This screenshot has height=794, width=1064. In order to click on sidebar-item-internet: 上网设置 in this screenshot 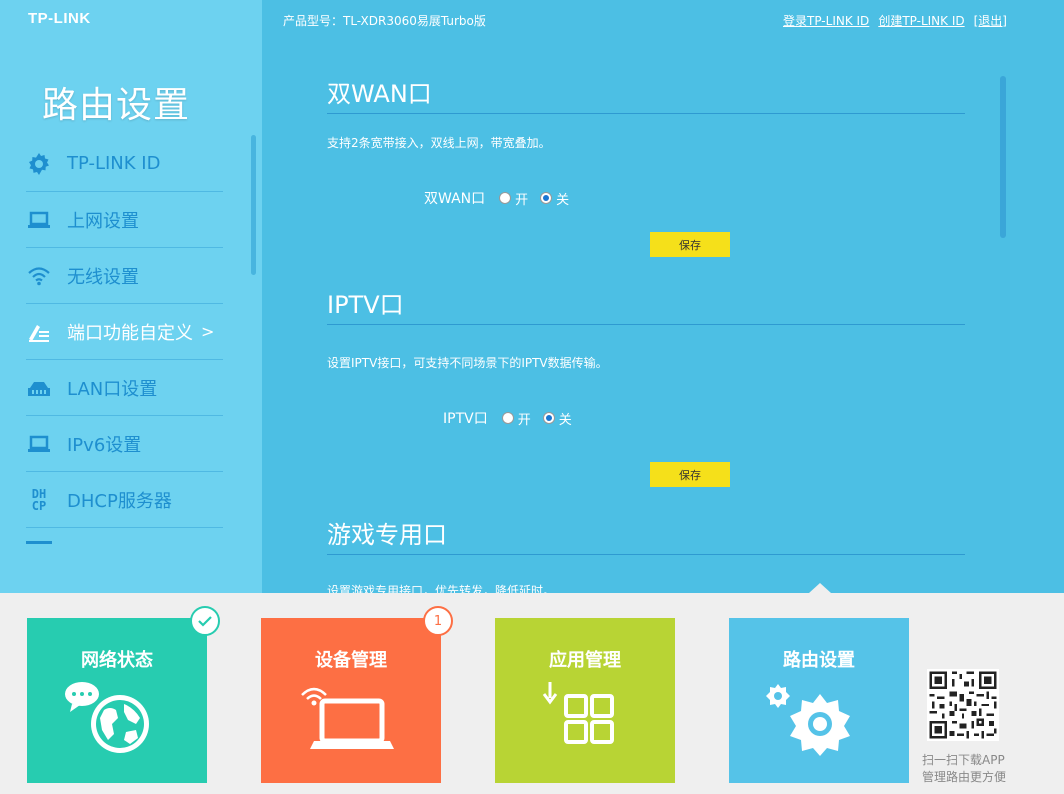, I will do `click(124, 220)`.